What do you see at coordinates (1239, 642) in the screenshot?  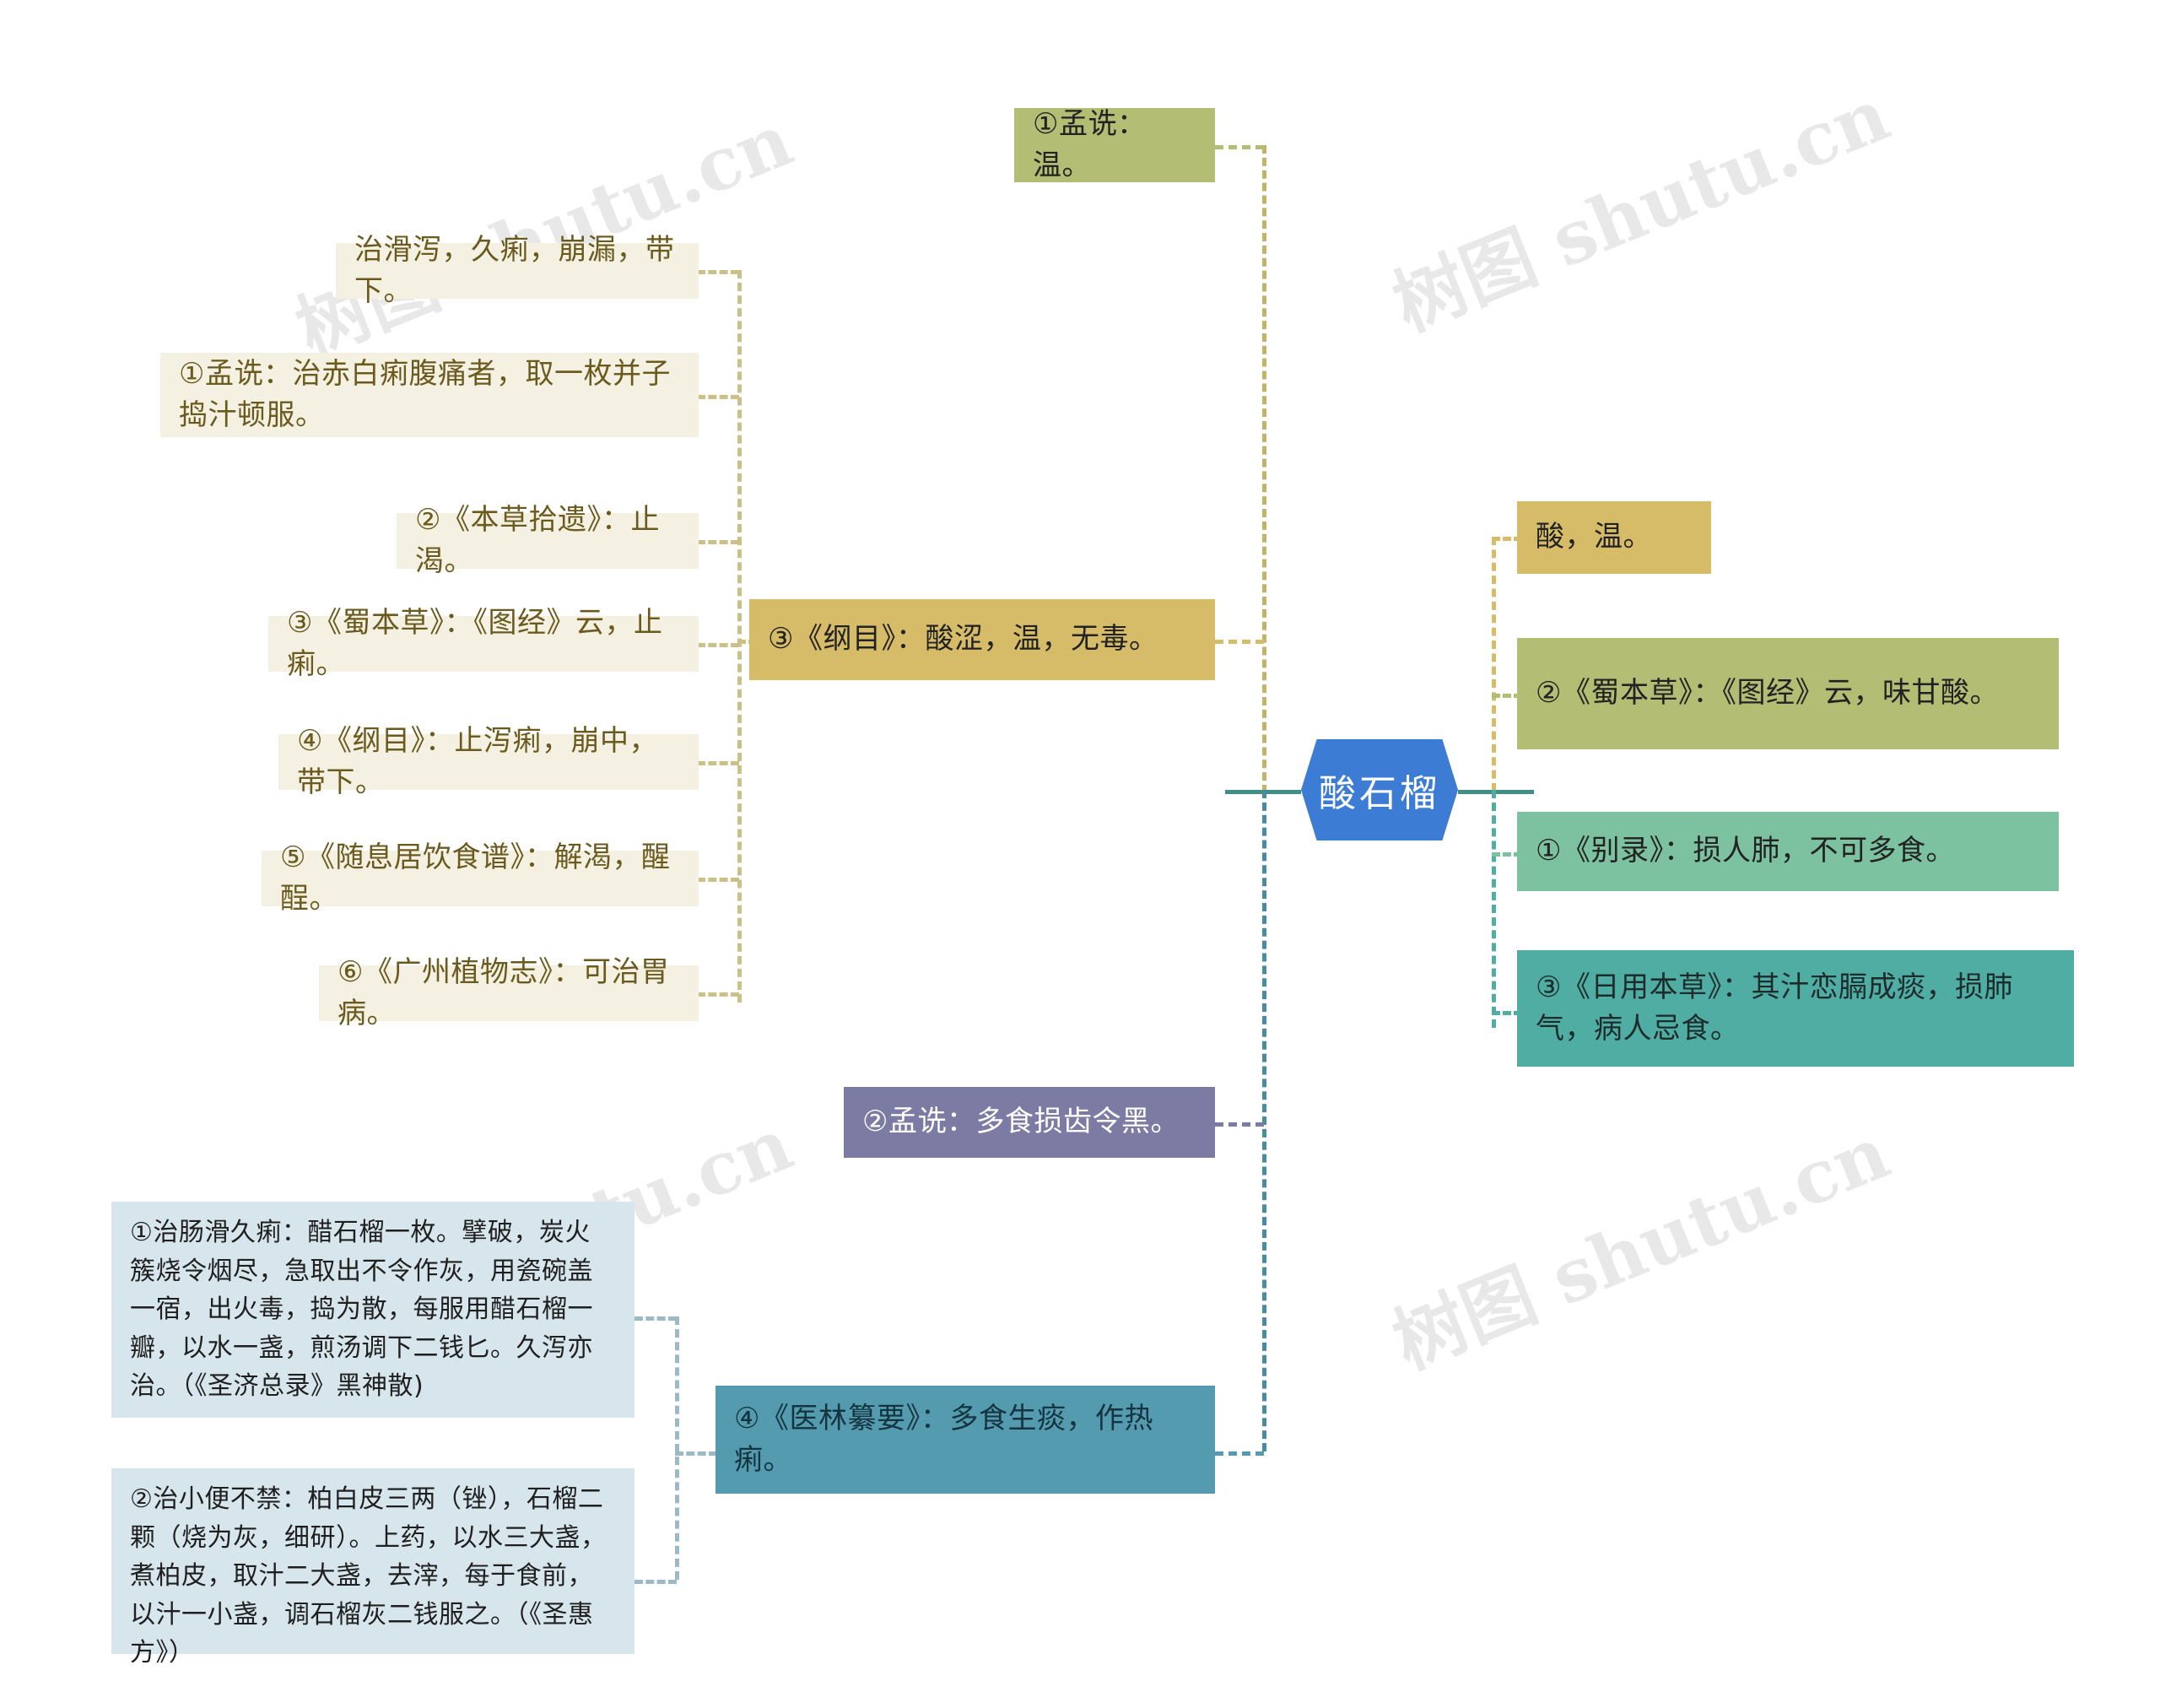 I see `connector-left-gold-node` at bounding box center [1239, 642].